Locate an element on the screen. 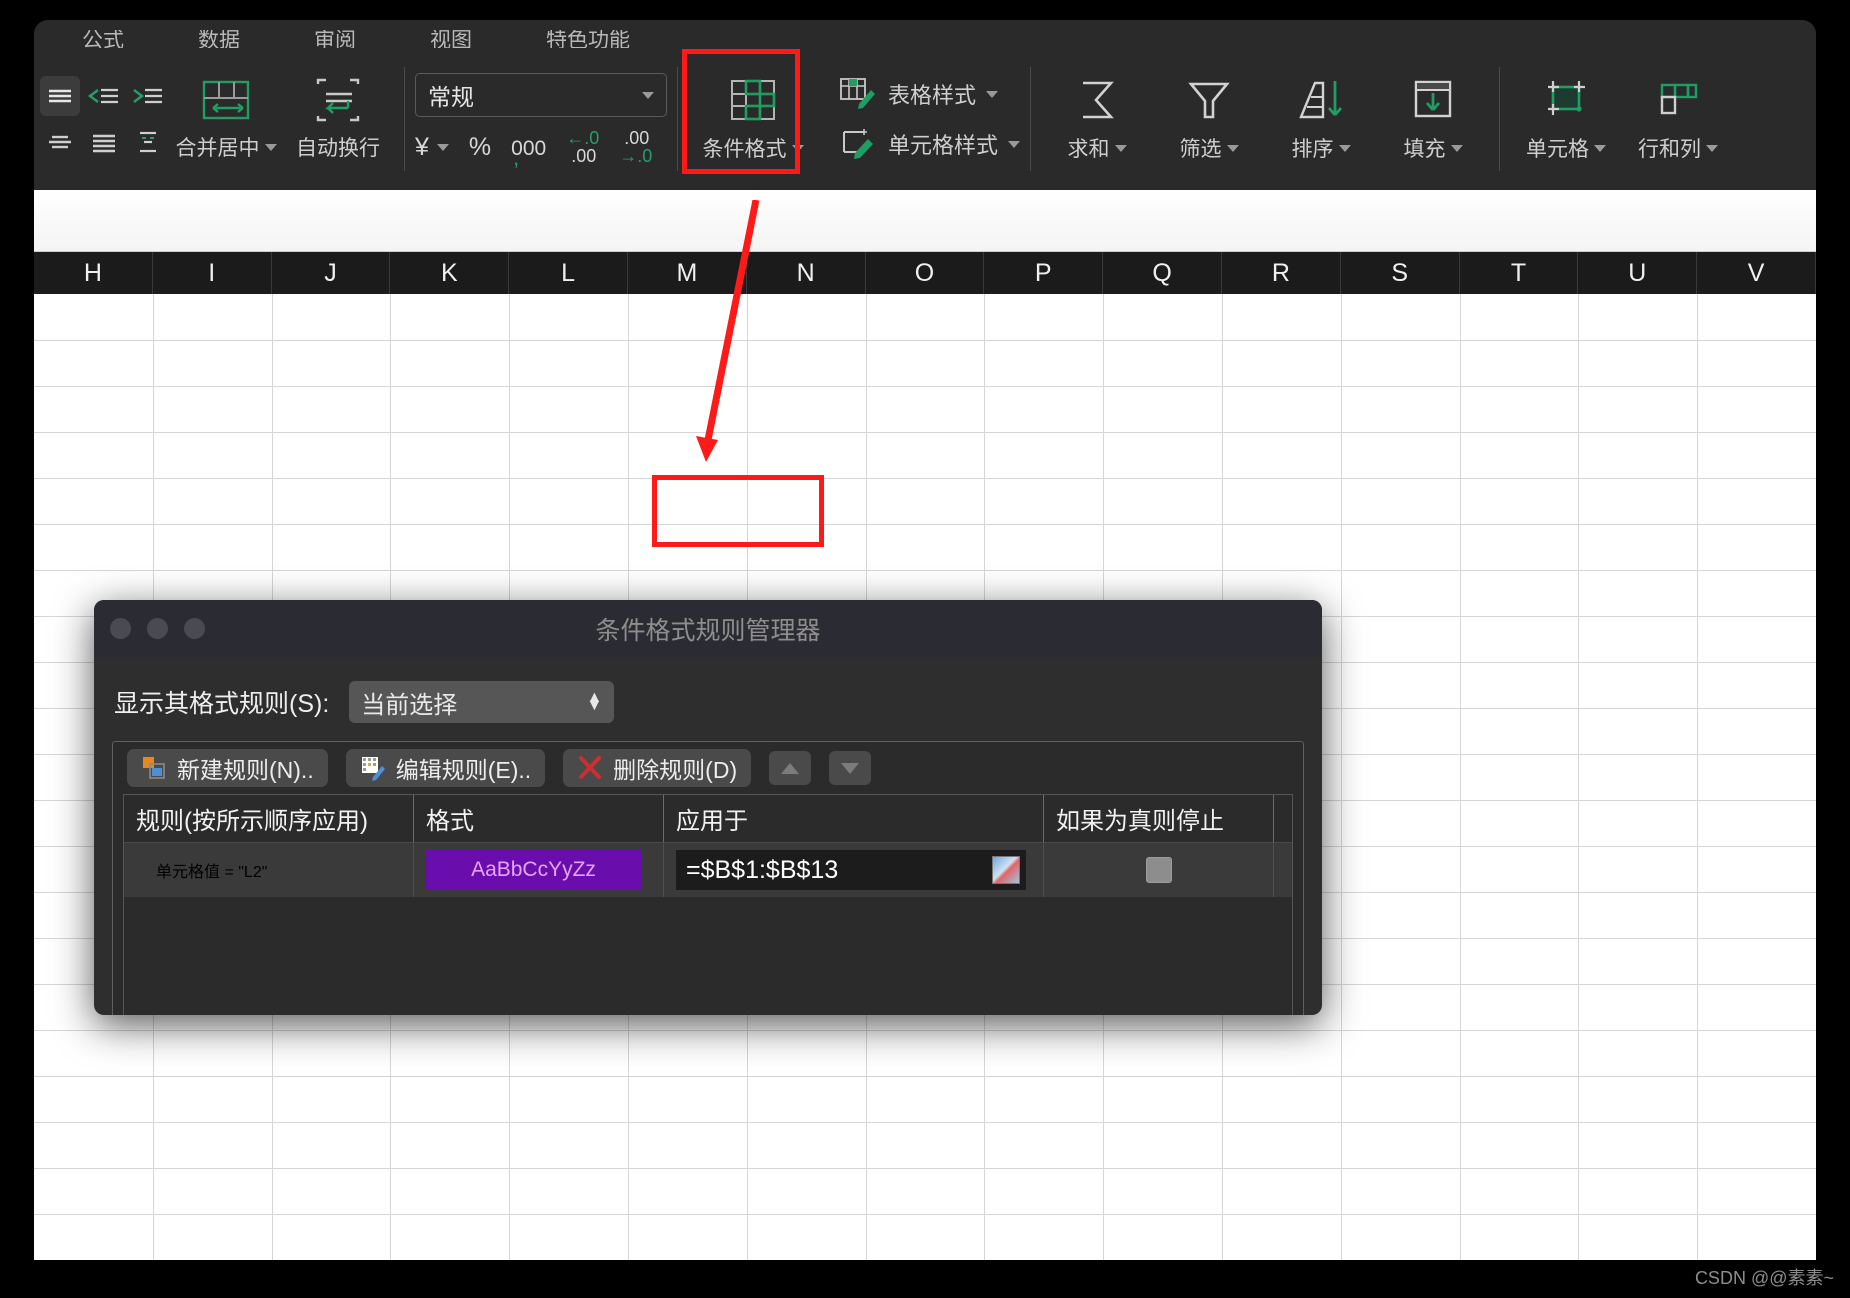  stop-if-true-checkbox is located at coordinates (1158, 870).